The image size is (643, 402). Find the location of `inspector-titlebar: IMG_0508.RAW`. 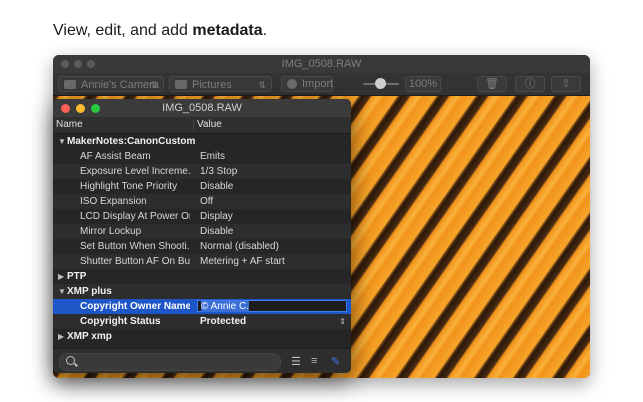

inspector-titlebar: IMG_0508.RAW is located at coordinates (202, 108).